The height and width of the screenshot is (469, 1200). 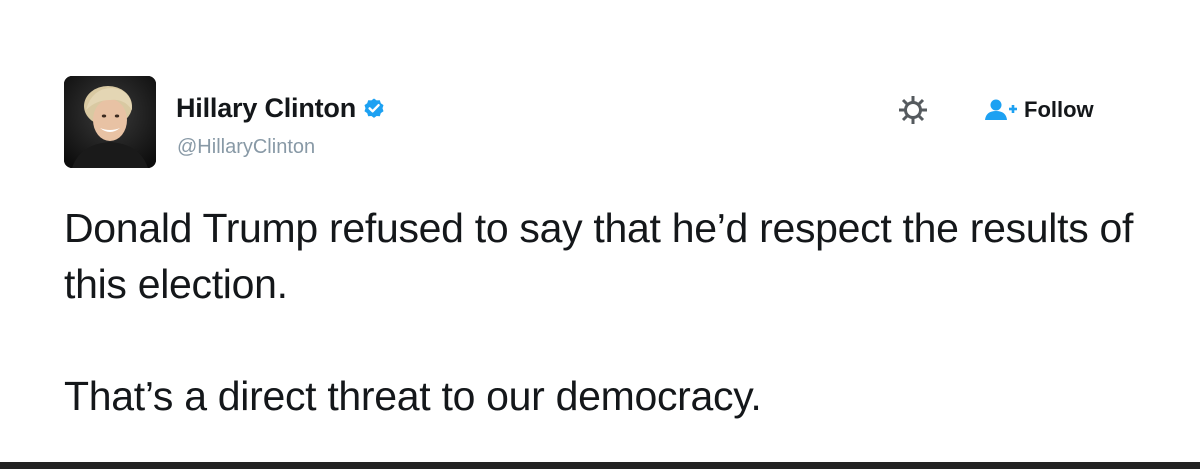 What do you see at coordinates (1059, 109) in the screenshot?
I see `follow-button-label: Follow` at bounding box center [1059, 109].